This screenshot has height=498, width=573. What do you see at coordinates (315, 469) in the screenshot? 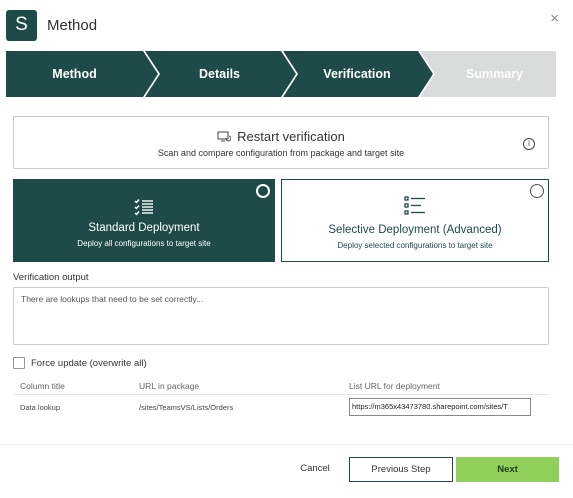
I see `cancel-button: Cancel` at bounding box center [315, 469].